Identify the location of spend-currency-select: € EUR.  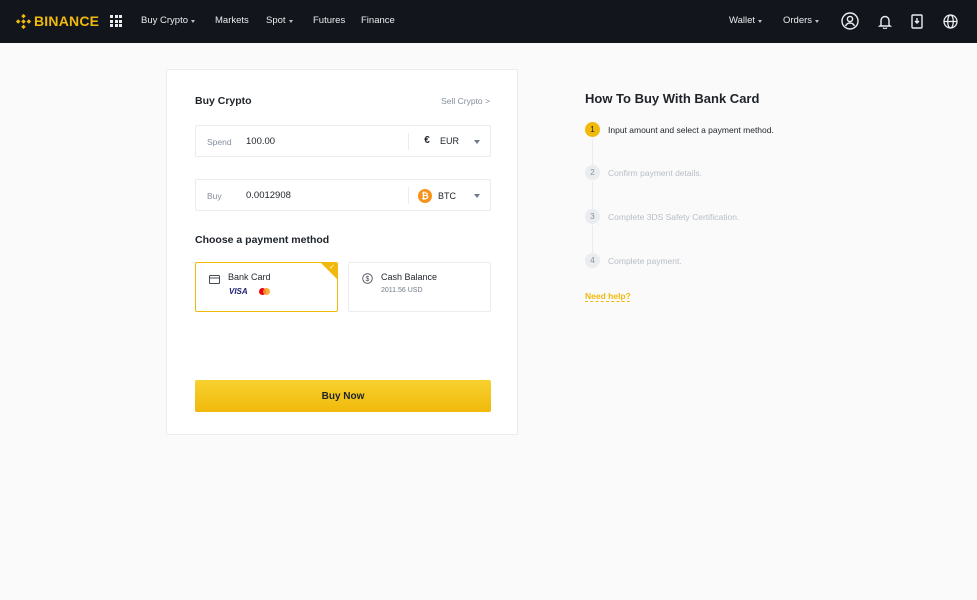
(439, 140).